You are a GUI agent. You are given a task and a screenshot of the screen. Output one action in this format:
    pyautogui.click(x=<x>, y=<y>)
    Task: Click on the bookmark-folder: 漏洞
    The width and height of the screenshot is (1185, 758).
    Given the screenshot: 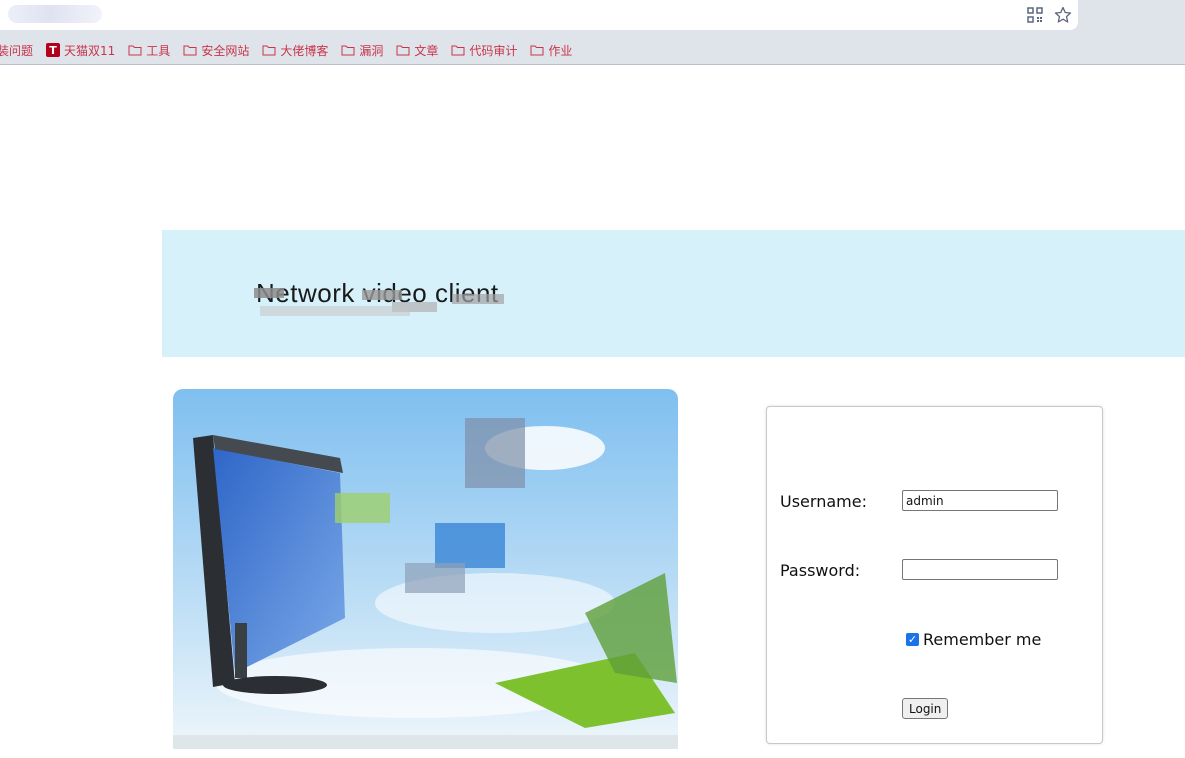 What is the action you would take?
    pyautogui.click(x=362, y=50)
    